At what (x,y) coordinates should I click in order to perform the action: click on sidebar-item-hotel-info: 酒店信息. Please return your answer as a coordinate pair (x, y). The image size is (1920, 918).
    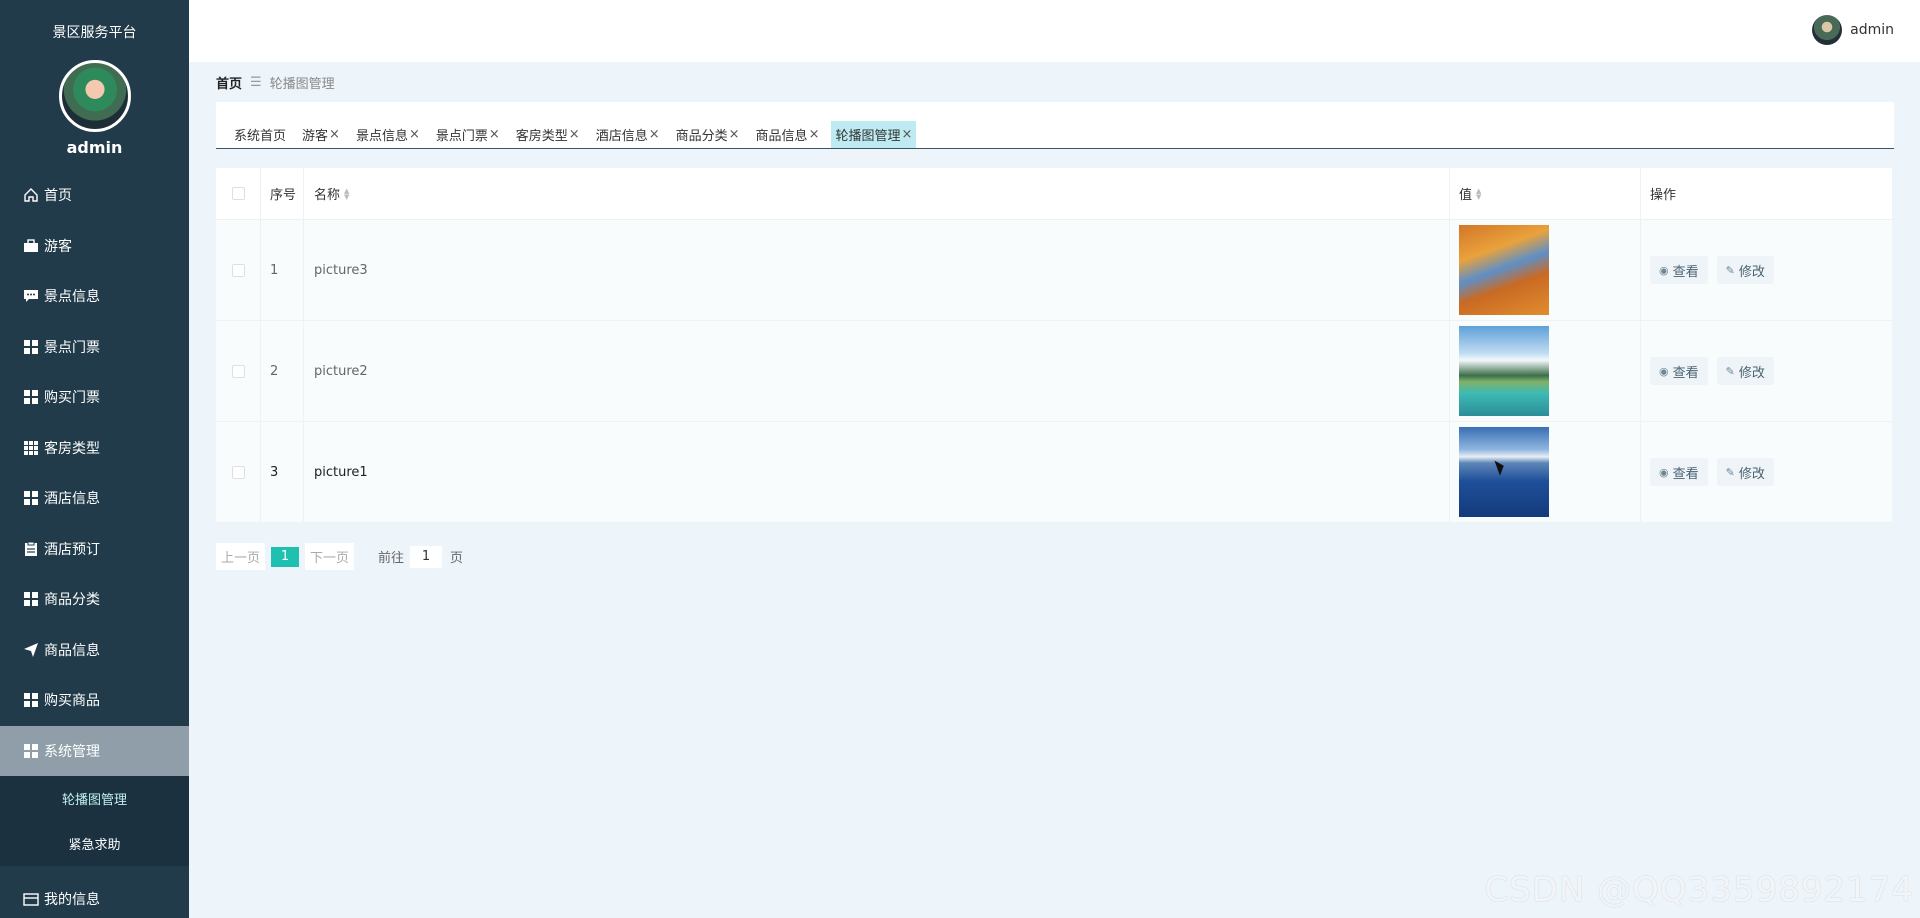
    Looking at the image, I should click on (94, 498).